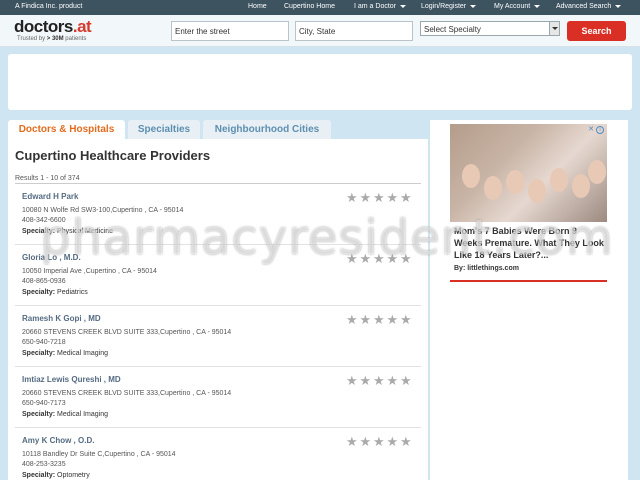  I want to click on tab-neighbourhood-cities: Neighbourhood Cities, so click(267, 129).